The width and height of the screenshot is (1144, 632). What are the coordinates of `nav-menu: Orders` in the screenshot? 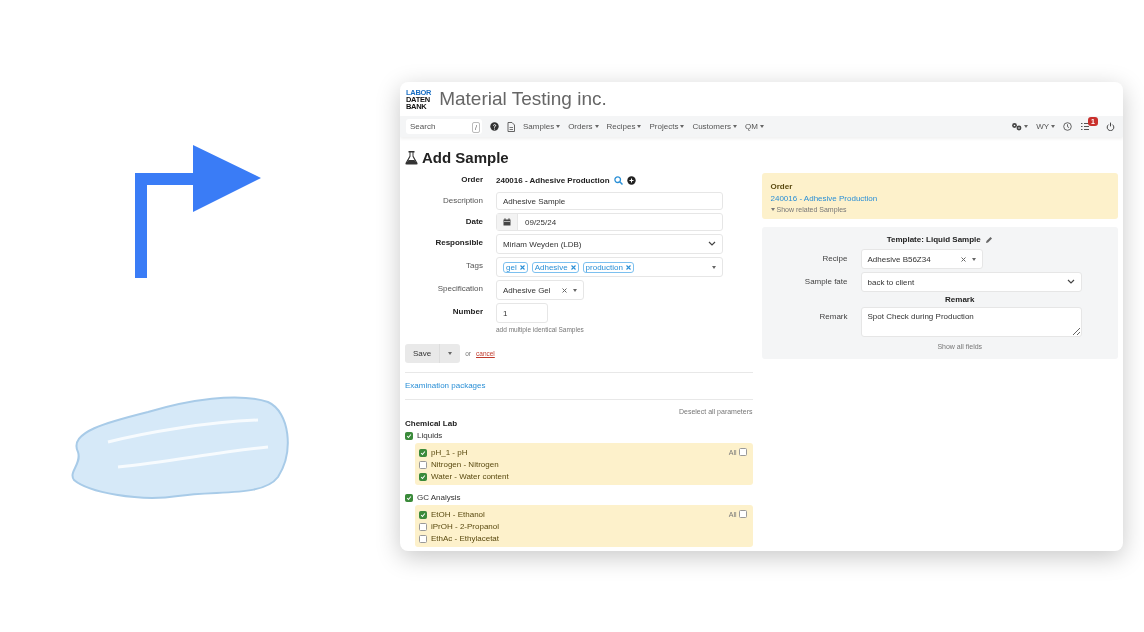 It's located at (583, 126).